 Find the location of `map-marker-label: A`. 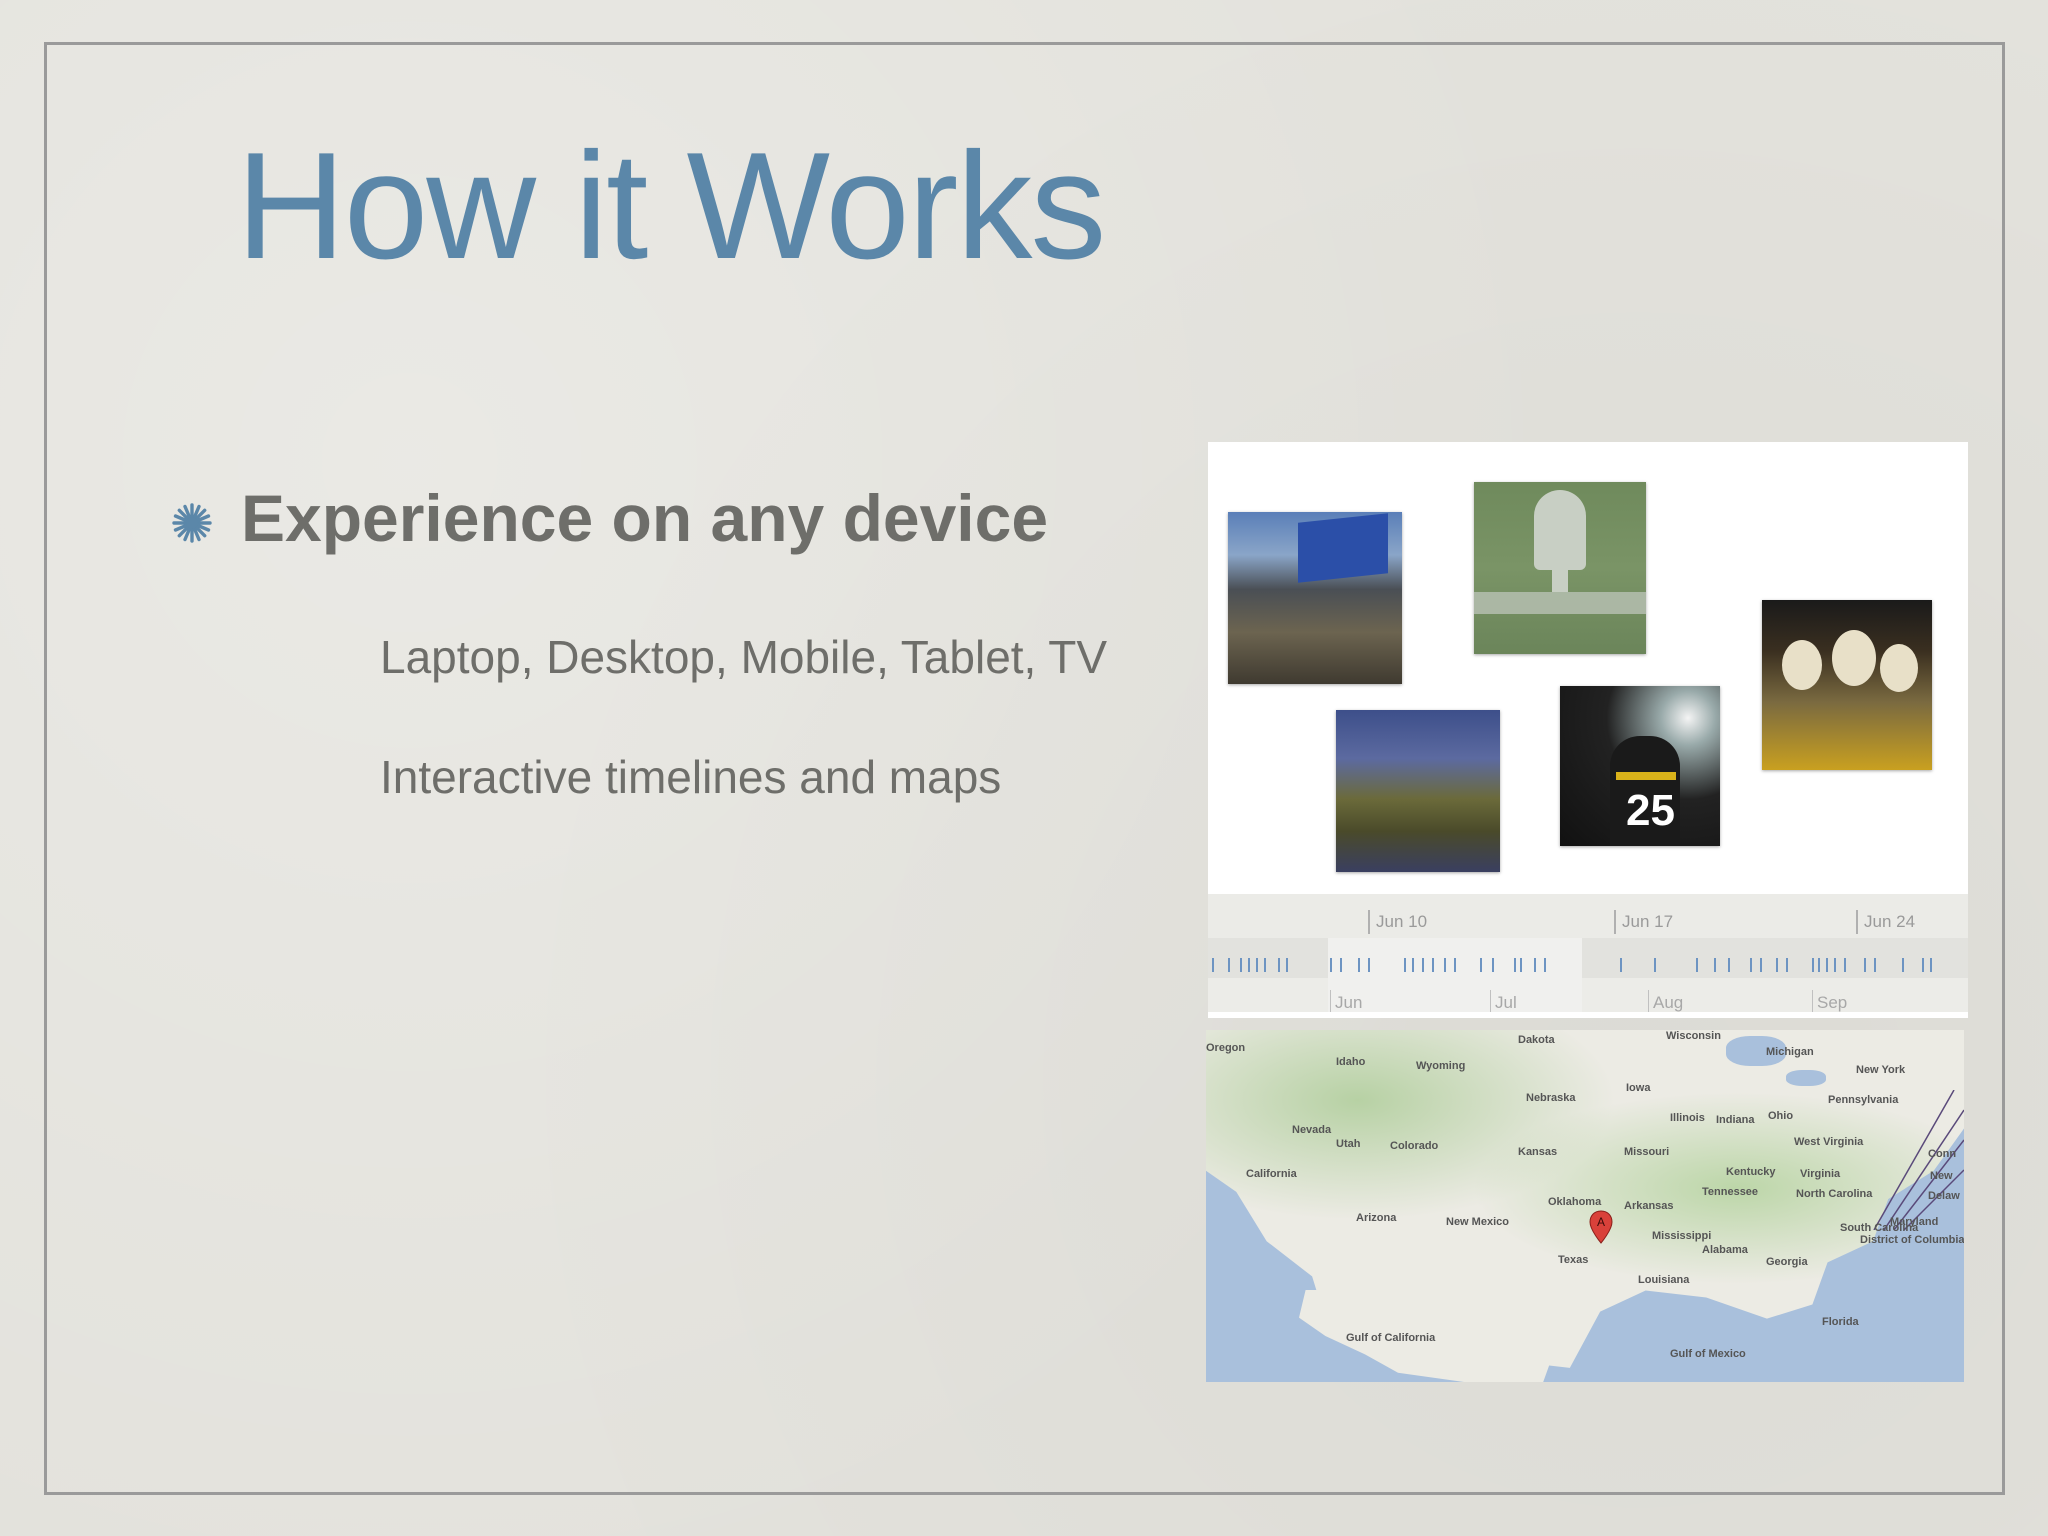

map-marker-label: A is located at coordinates (1601, 1222).